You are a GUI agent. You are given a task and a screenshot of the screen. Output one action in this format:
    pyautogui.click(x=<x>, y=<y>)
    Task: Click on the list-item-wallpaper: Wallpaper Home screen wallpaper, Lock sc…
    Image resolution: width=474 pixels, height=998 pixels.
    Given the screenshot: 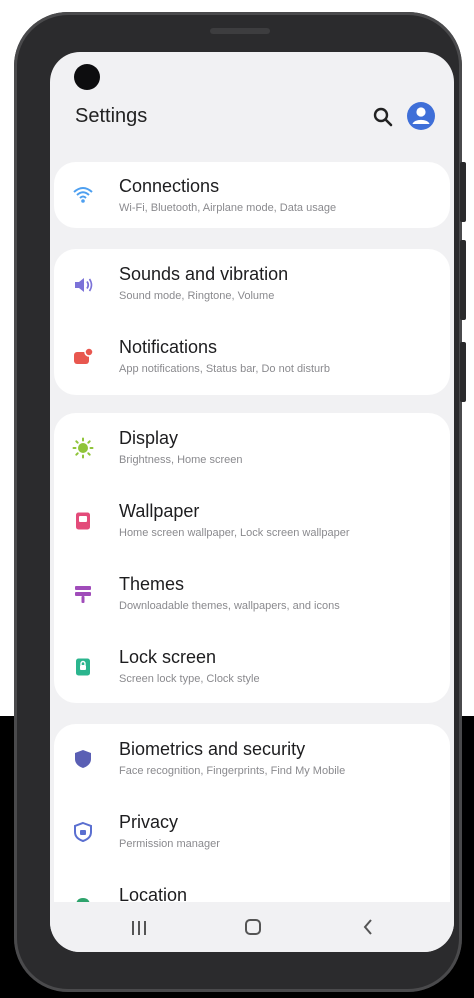 What is the action you would take?
    pyautogui.click(x=252, y=522)
    